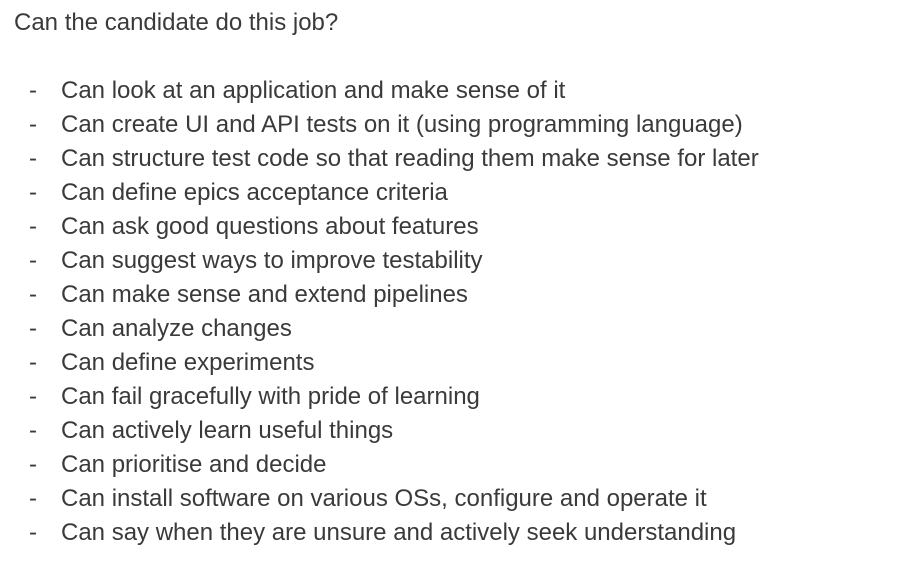 The width and height of the screenshot is (898, 568). Describe the element at coordinates (176, 22) in the screenshot. I see `document-heading: Can the candidate do this job?` at that location.